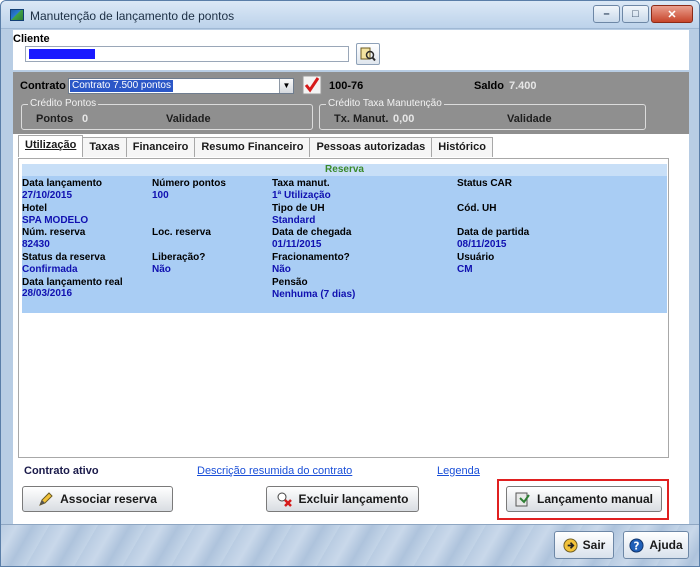 Image resolution: width=700 pixels, height=567 pixels. What do you see at coordinates (46, 499) in the screenshot?
I see `pencil-icon` at bounding box center [46, 499].